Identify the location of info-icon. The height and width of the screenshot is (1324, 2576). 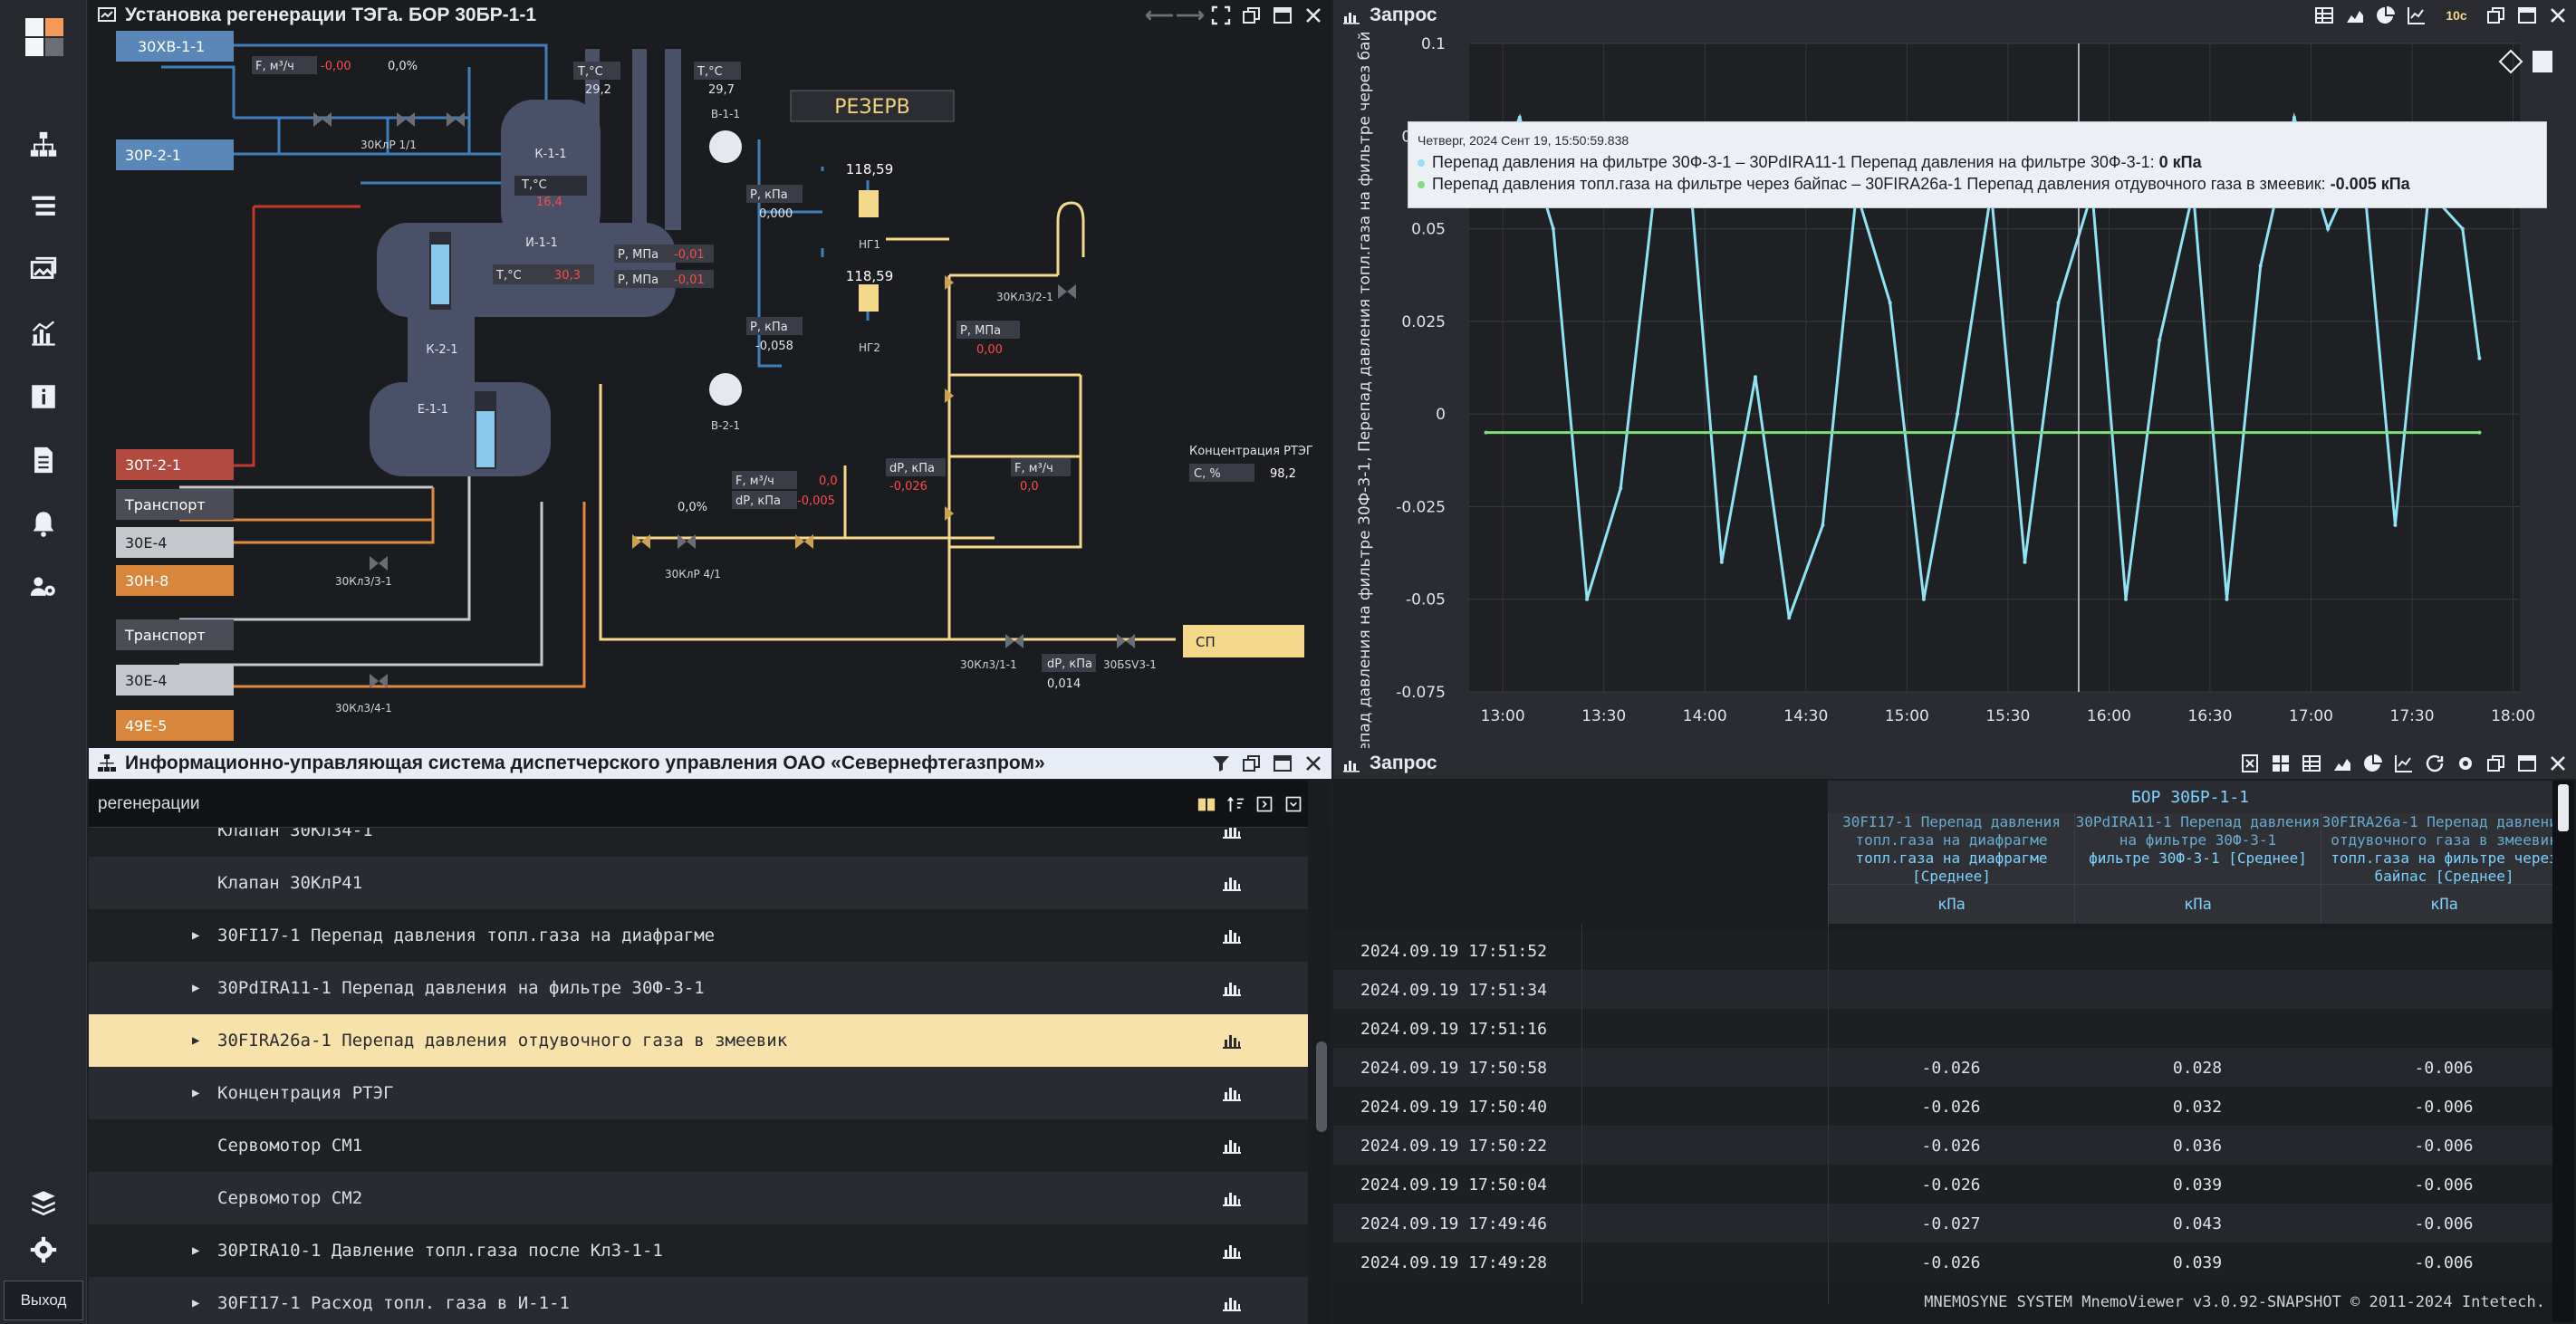
(43, 397).